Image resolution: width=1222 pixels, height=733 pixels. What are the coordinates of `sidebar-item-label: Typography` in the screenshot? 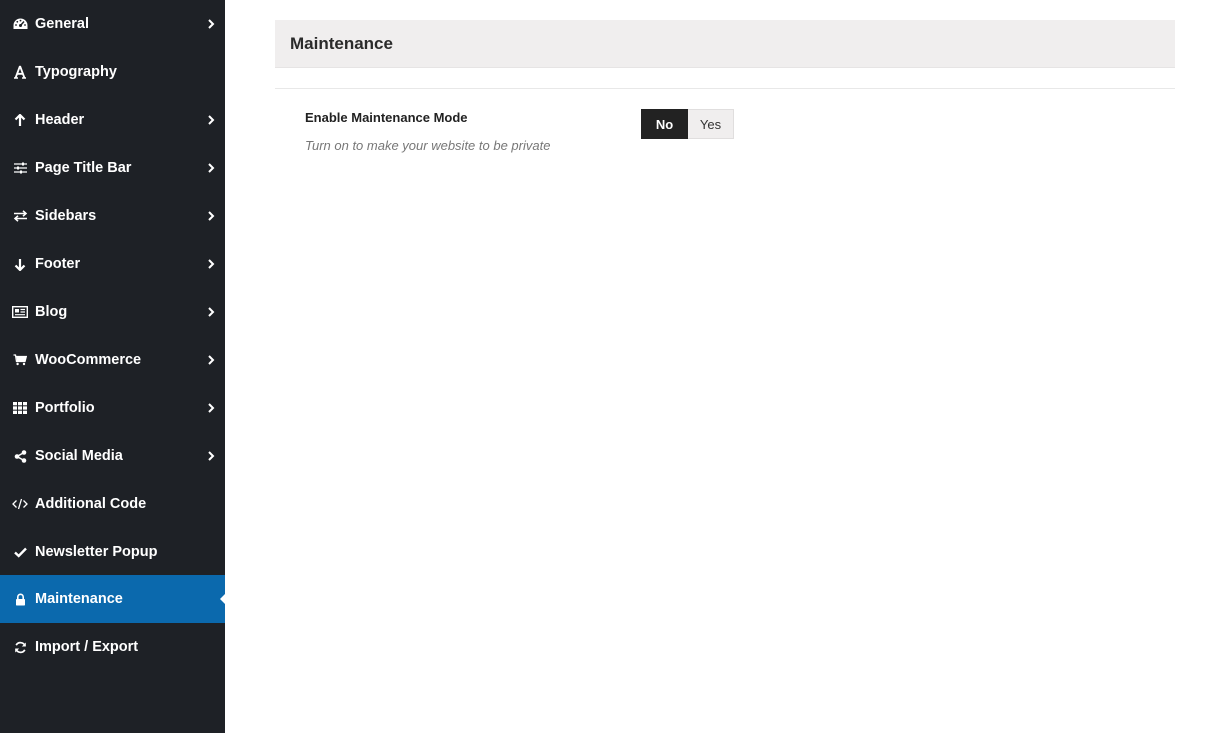 It's located at (76, 72).